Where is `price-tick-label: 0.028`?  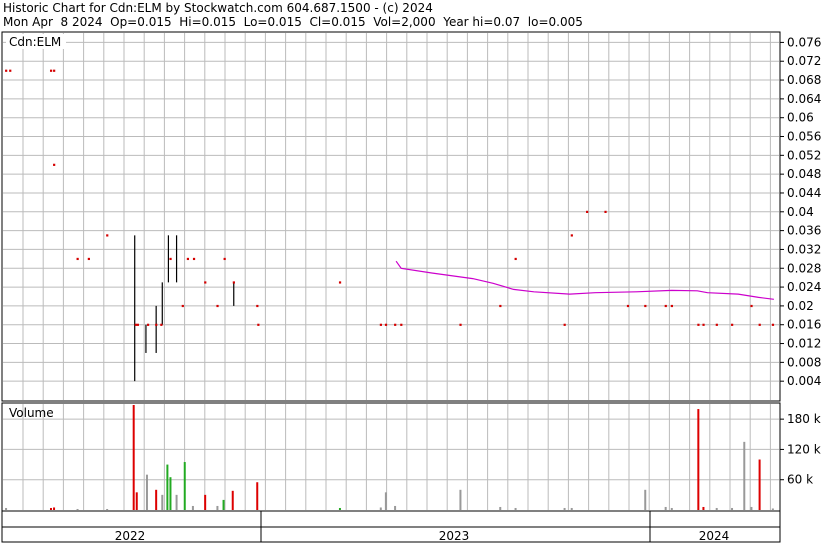 price-tick-label: 0.028 is located at coordinates (804, 268).